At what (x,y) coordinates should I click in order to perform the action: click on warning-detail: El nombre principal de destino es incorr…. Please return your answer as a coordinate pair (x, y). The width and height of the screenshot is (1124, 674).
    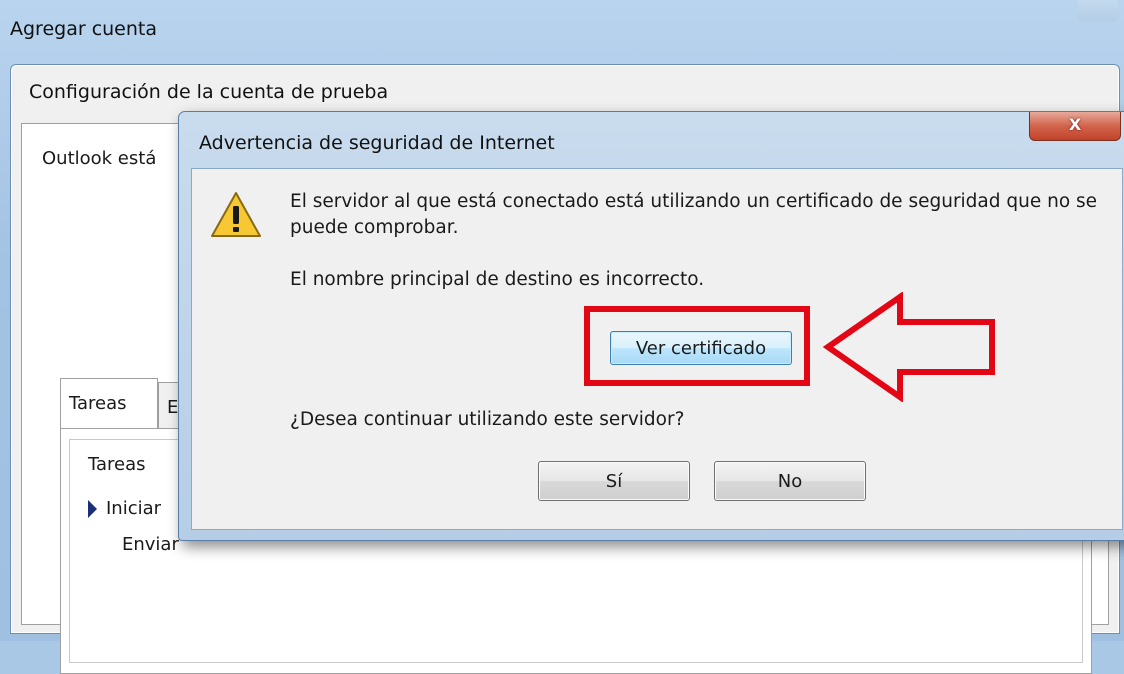
    Looking at the image, I should click on (497, 279).